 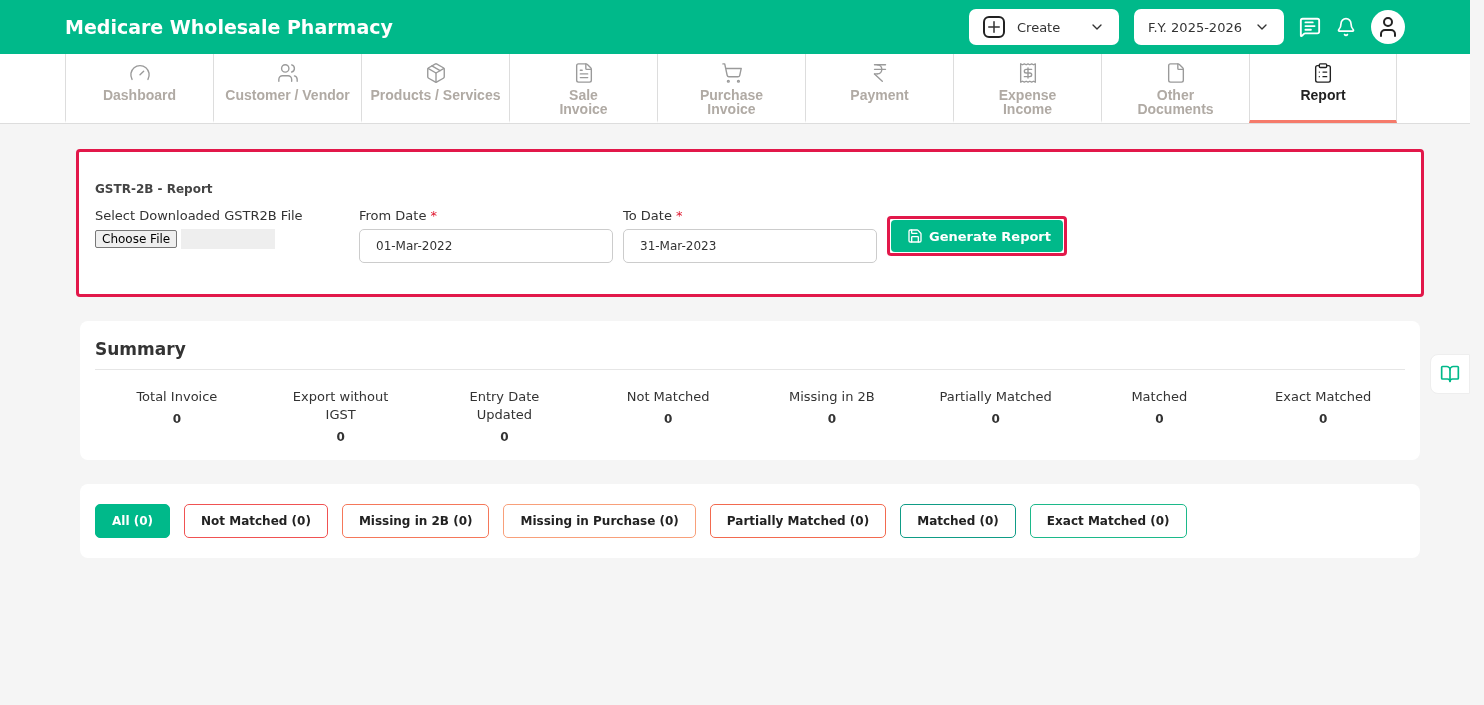 What do you see at coordinates (154, 189) in the screenshot?
I see `form-title: GSTR-2B - Report` at bounding box center [154, 189].